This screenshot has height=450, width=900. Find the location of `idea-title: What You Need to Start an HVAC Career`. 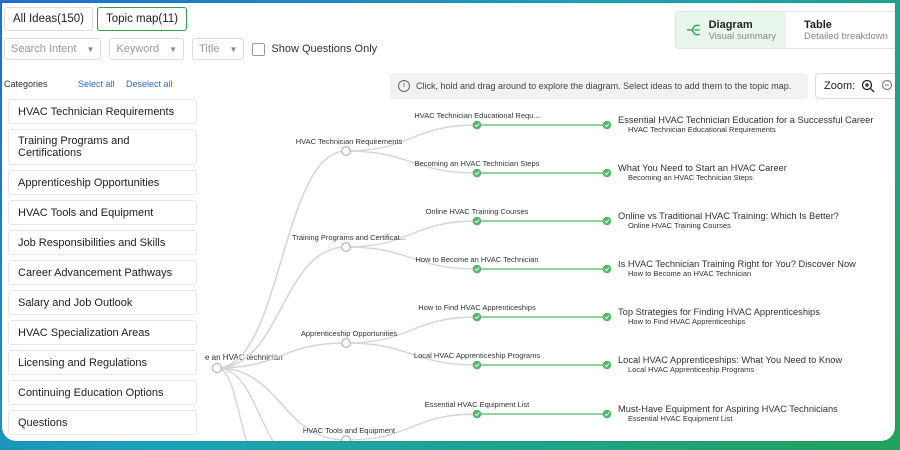

idea-title: What You Need to Start an HVAC Career is located at coordinates (702, 168).